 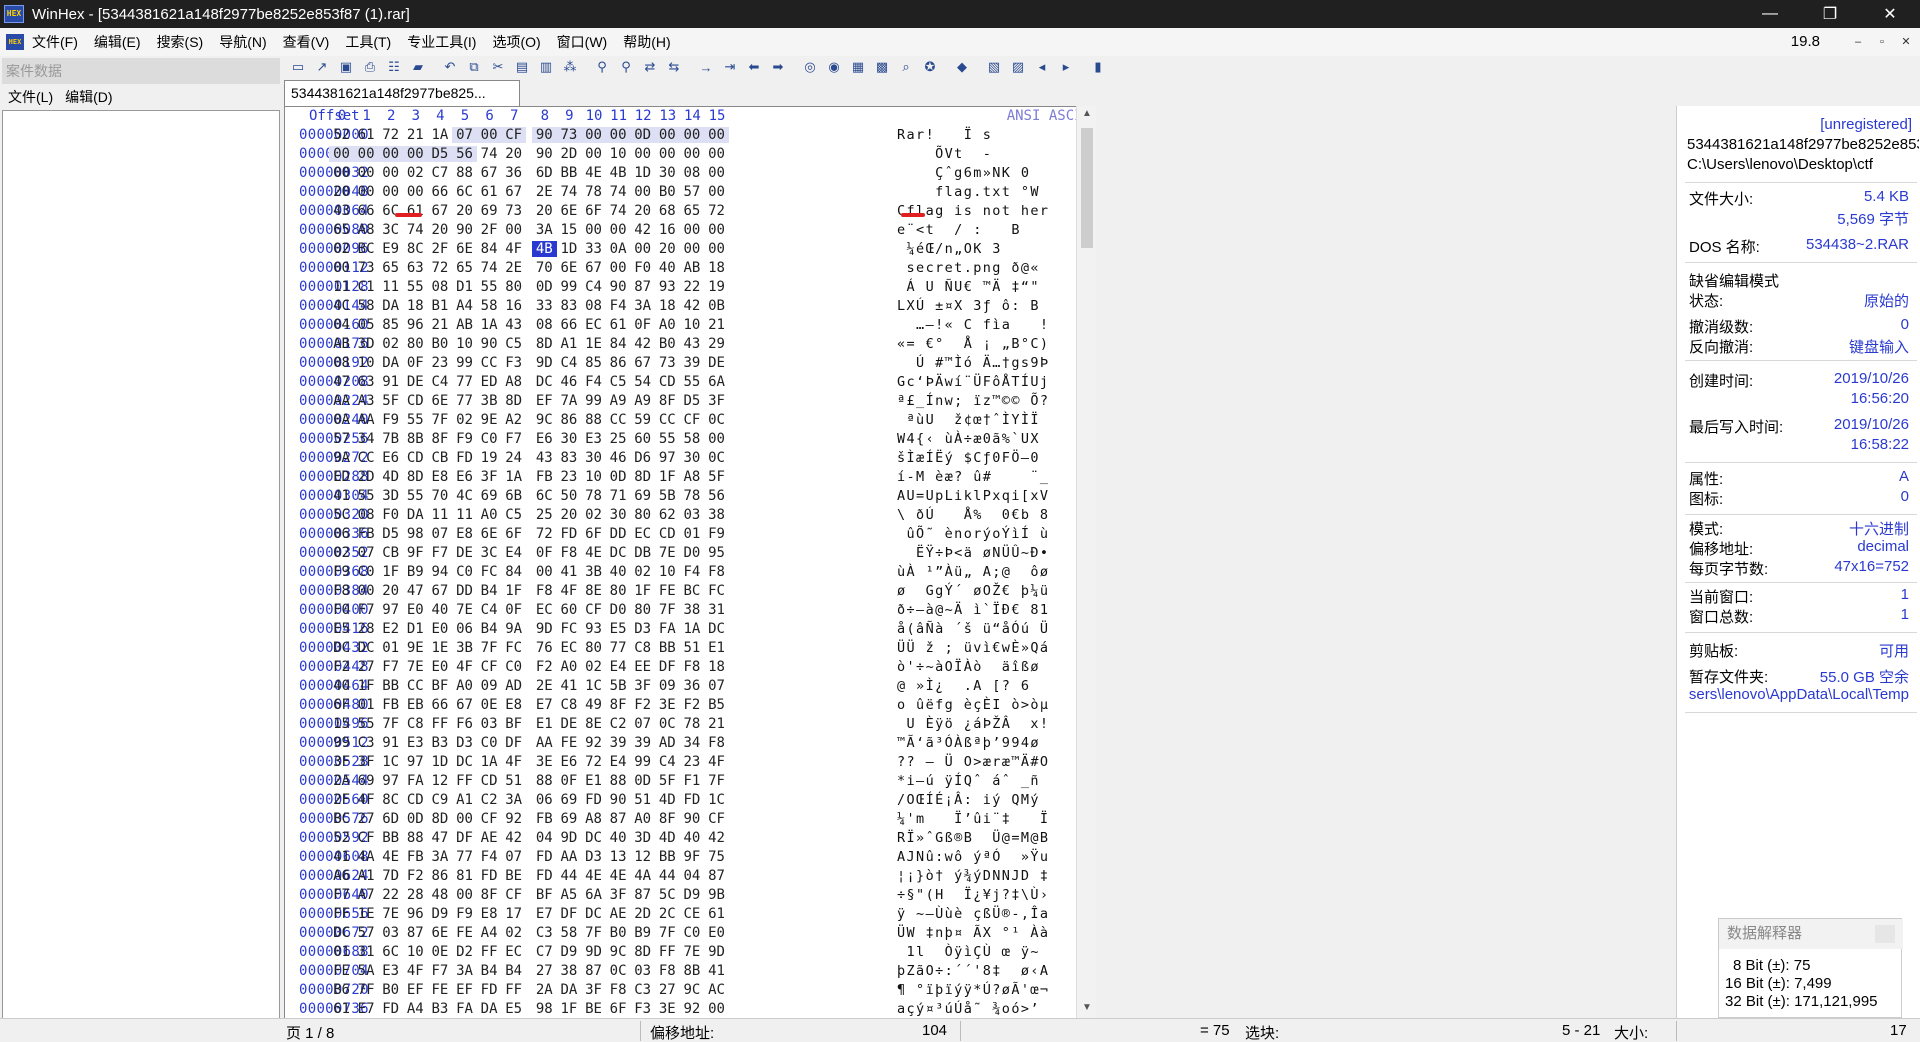 I want to click on hex-byte: C9, so click(x=439, y=800).